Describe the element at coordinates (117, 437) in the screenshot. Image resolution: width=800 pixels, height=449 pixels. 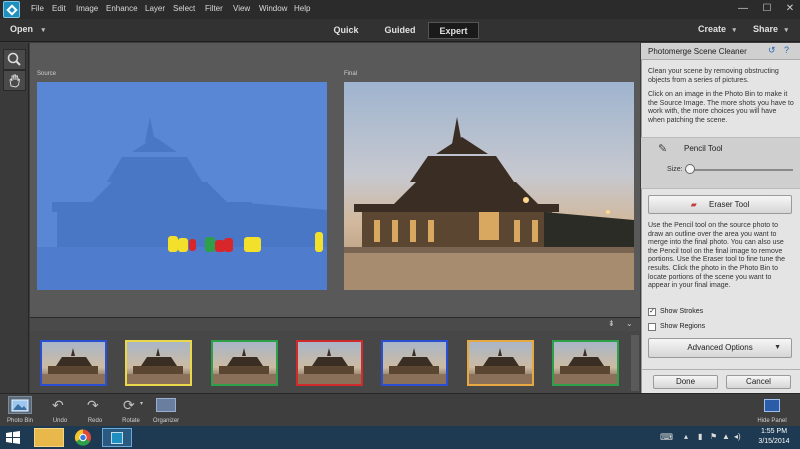
I see `photoshop-elements-taskbar-icon` at that location.